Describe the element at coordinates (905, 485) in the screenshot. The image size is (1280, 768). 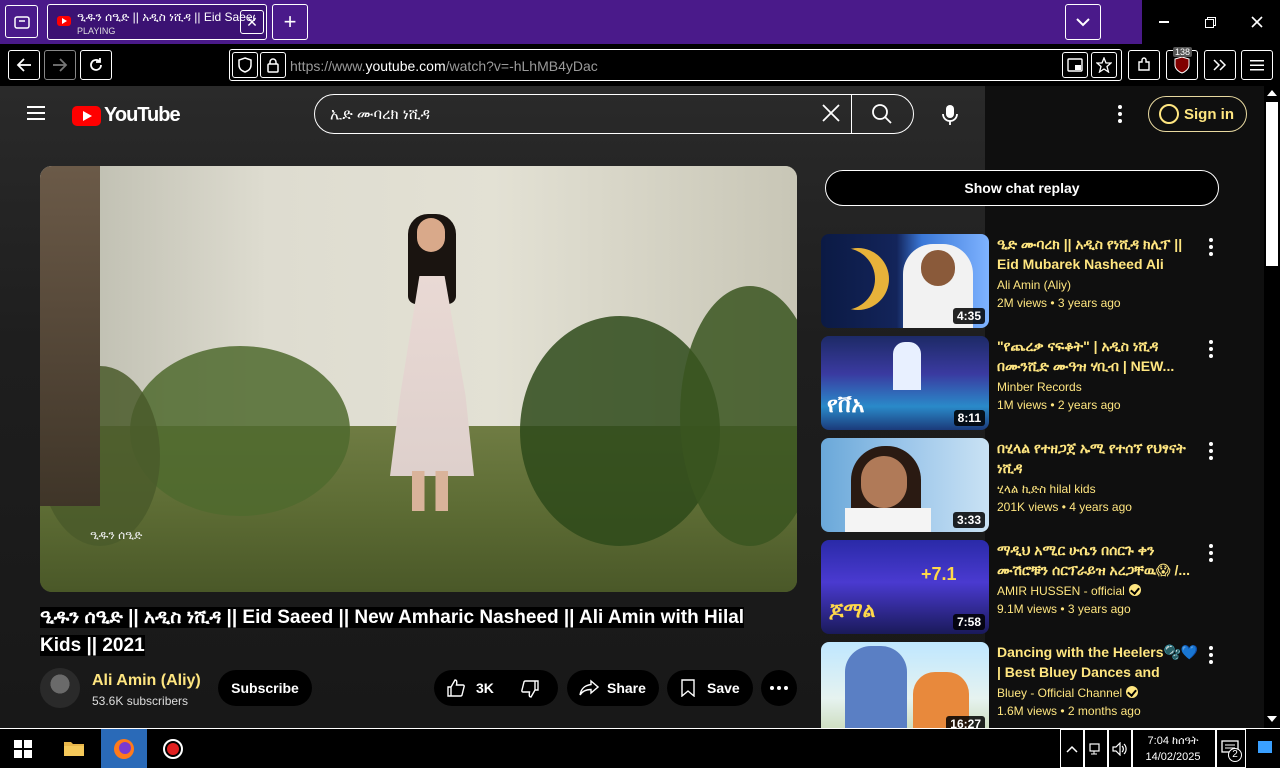
I see `recommendation-thumbnail: 3:33` at that location.